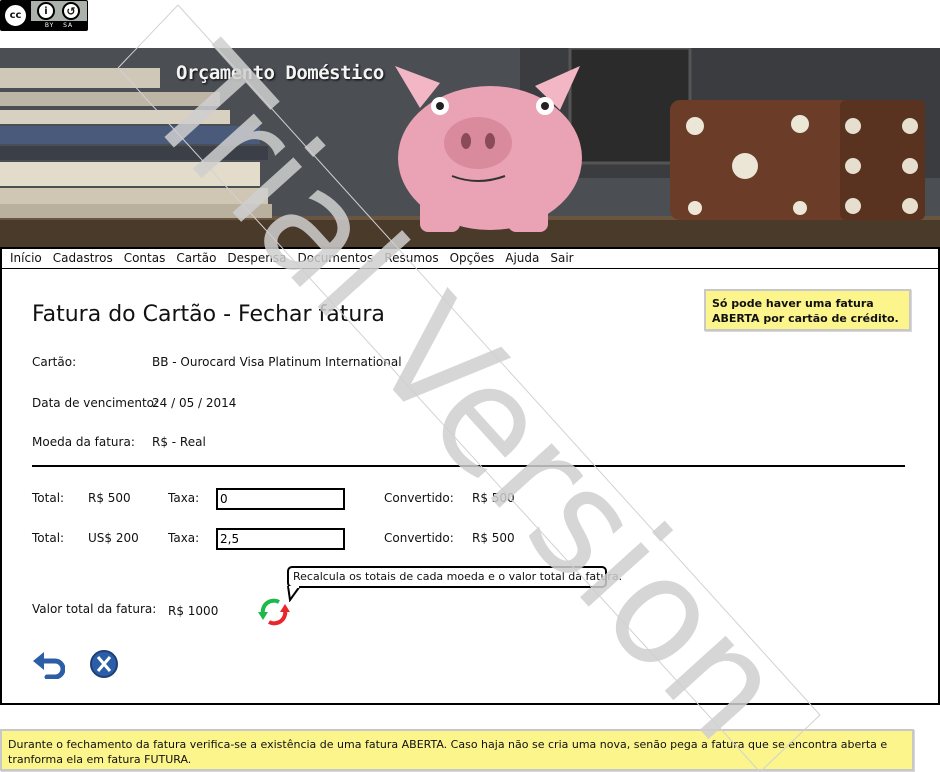  I want to click on menu-item-documentos: Documentos, so click(336, 258).